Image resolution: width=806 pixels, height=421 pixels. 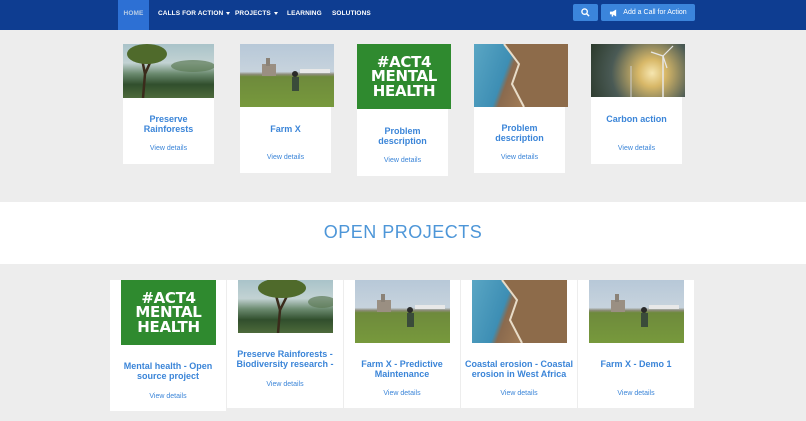 What do you see at coordinates (636, 364) in the screenshot?
I see `card-title: Farm X - Demo 1` at bounding box center [636, 364].